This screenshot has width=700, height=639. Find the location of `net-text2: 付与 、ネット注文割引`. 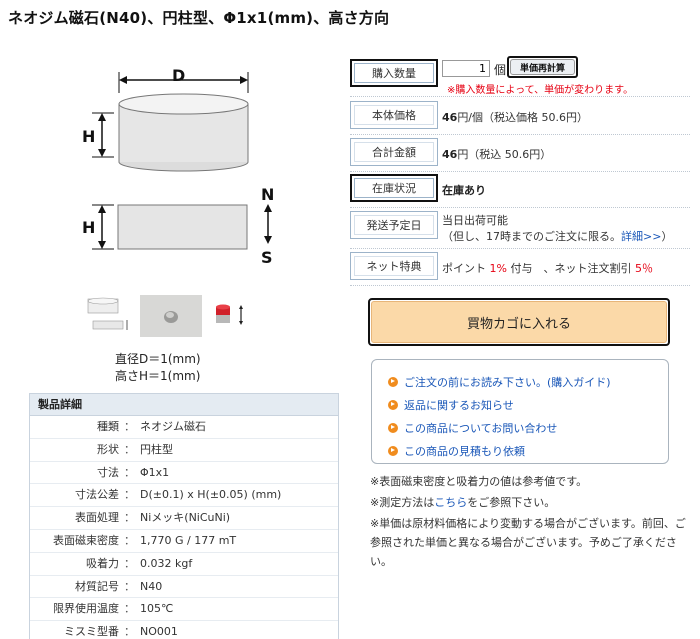

net-text2: 付与 、ネット注文割引 is located at coordinates (570, 268).